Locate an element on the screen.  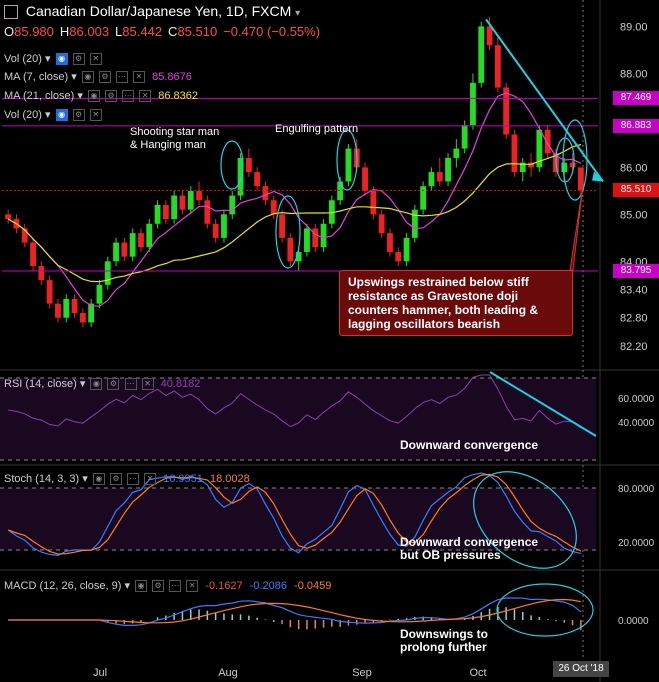
macd-signal-line is located at coordinates (295, 611).